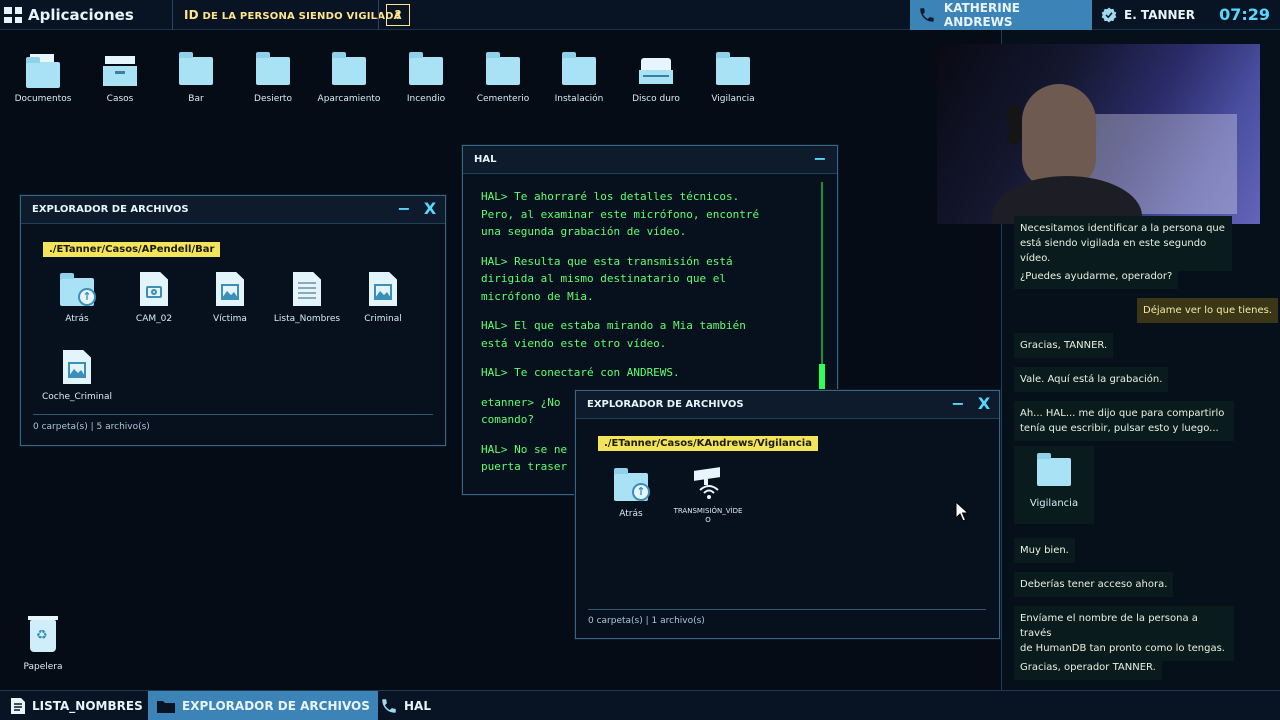 The width and height of the screenshot is (1280, 720). Describe the element at coordinates (196, 99) in the screenshot. I see `desktop-icon-label: Bar` at that location.